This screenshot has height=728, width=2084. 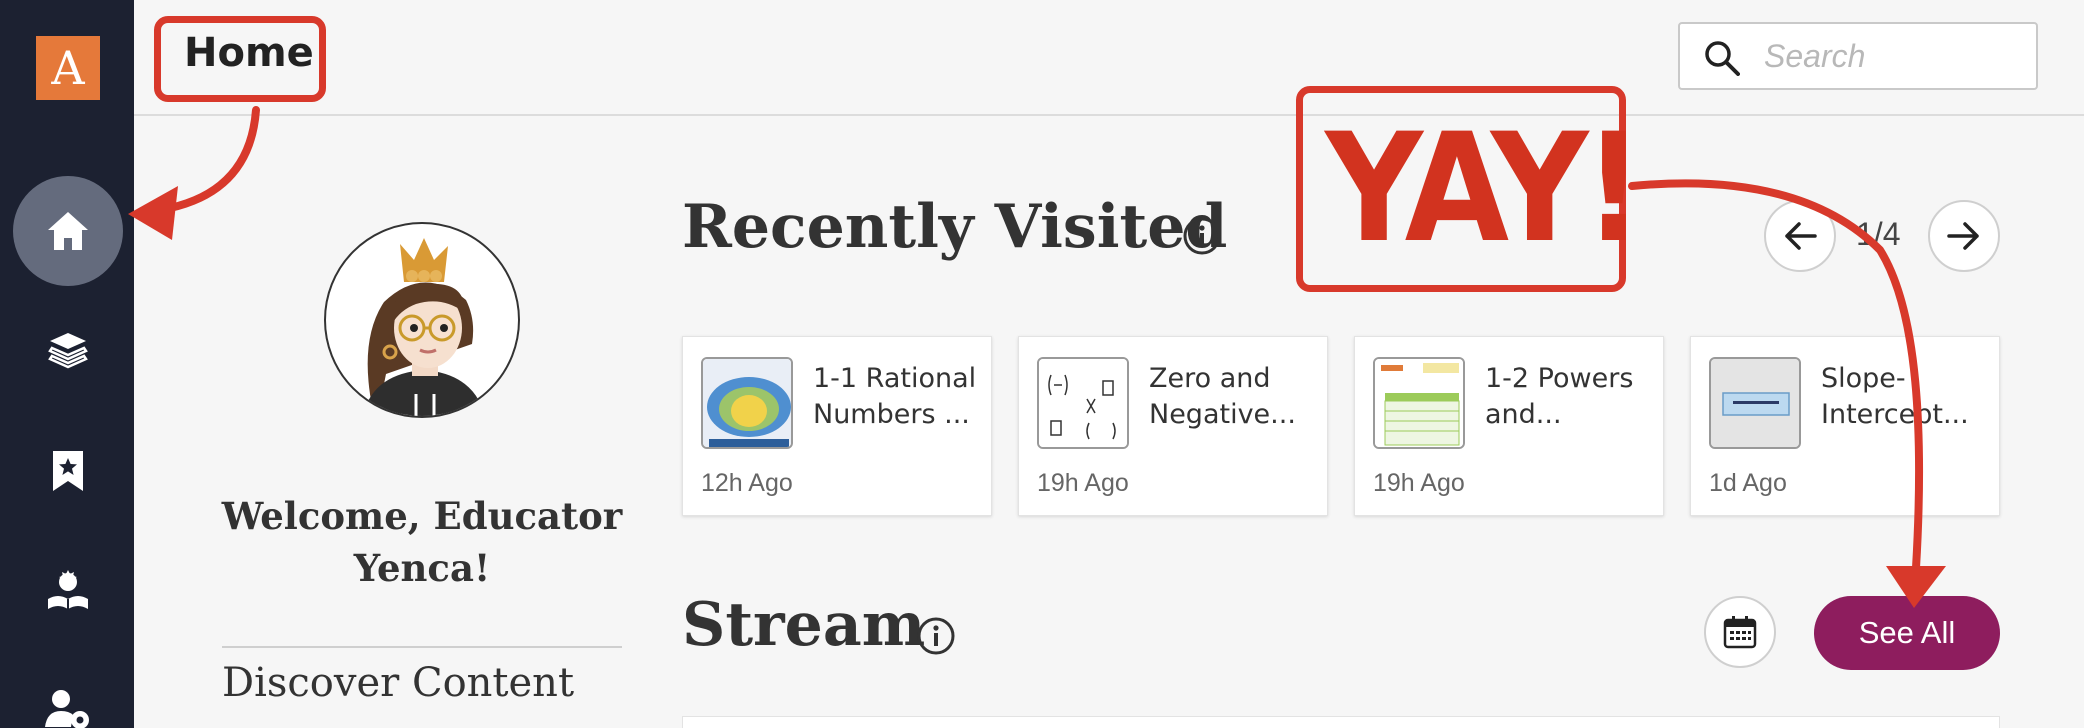 I want to click on card-time: 1d Ago, so click(x=1748, y=483).